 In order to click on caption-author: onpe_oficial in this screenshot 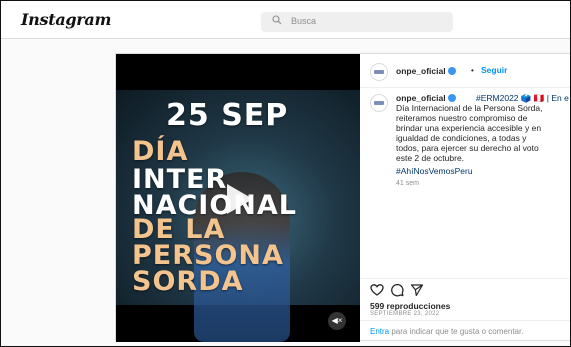, I will do `click(426, 98)`.